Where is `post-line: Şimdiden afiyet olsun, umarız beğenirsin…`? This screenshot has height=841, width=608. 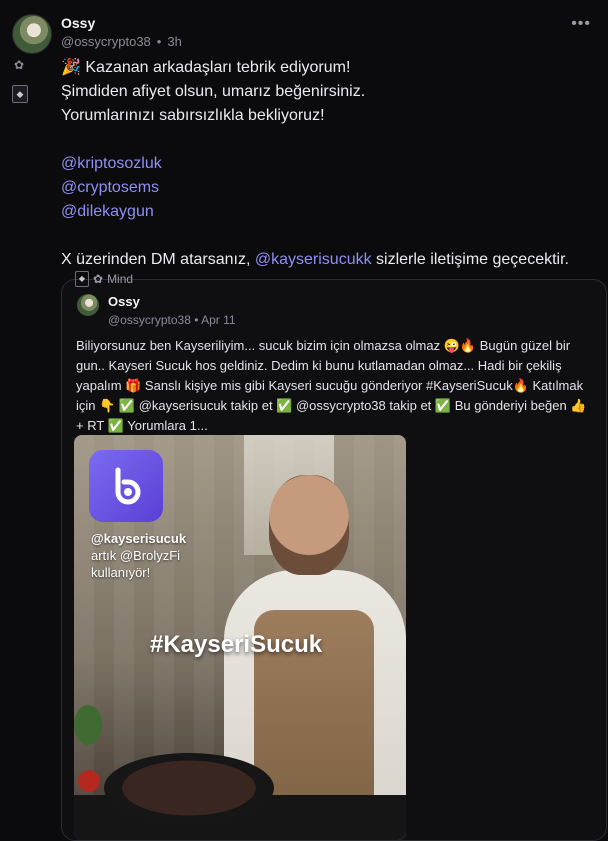
post-line: Şimdiden afiyet olsun, umarız beğenirsin… is located at coordinates (213, 91).